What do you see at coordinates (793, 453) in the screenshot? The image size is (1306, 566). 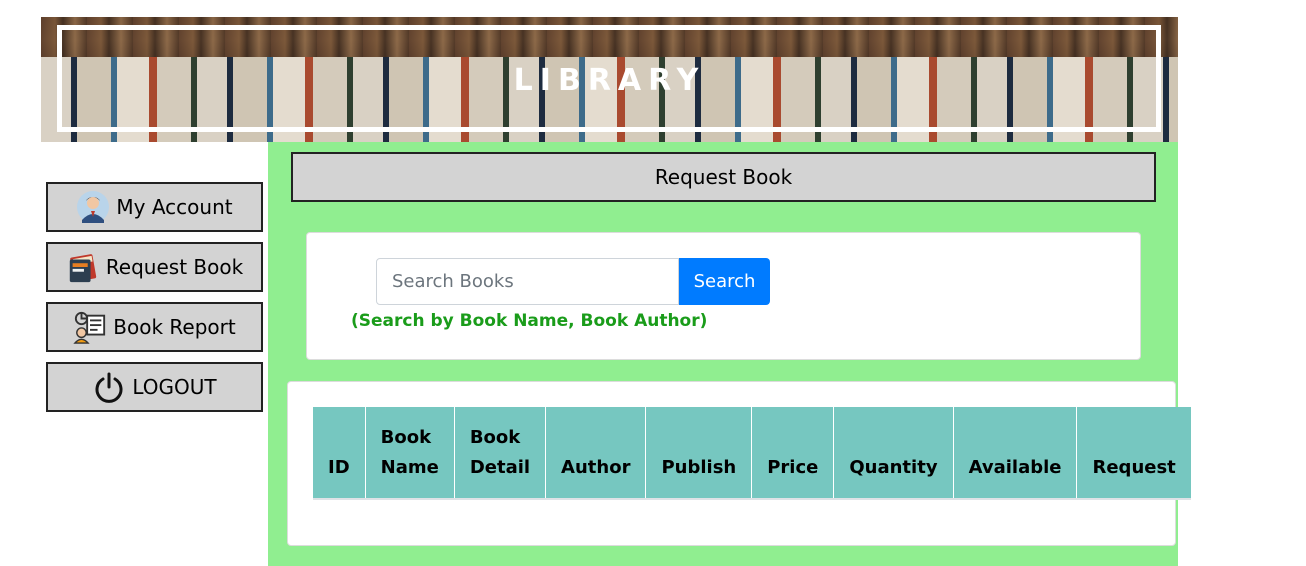 I see `column-header-price: Price` at bounding box center [793, 453].